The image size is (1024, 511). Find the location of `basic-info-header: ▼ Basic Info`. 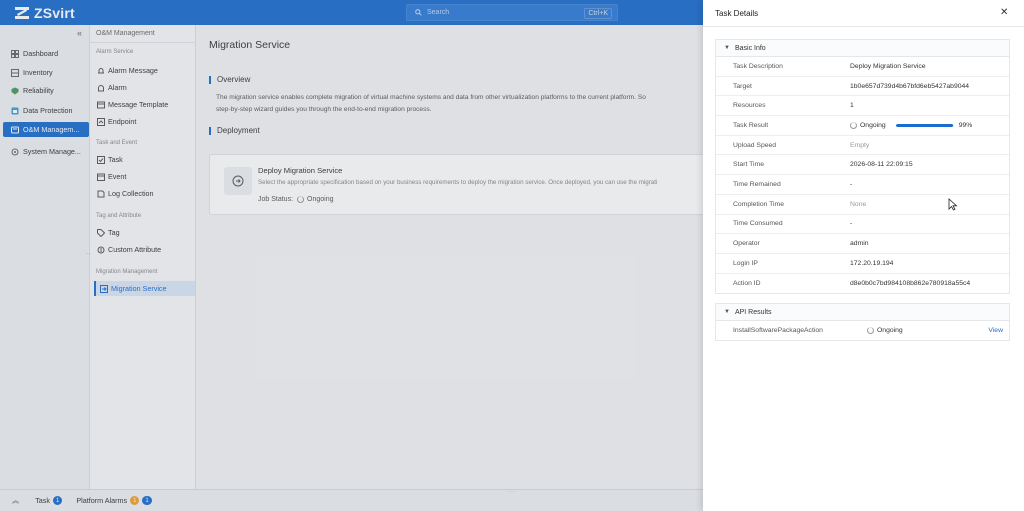

basic-info-header: ▼ Basic Info is located at coordinates (862, 48).